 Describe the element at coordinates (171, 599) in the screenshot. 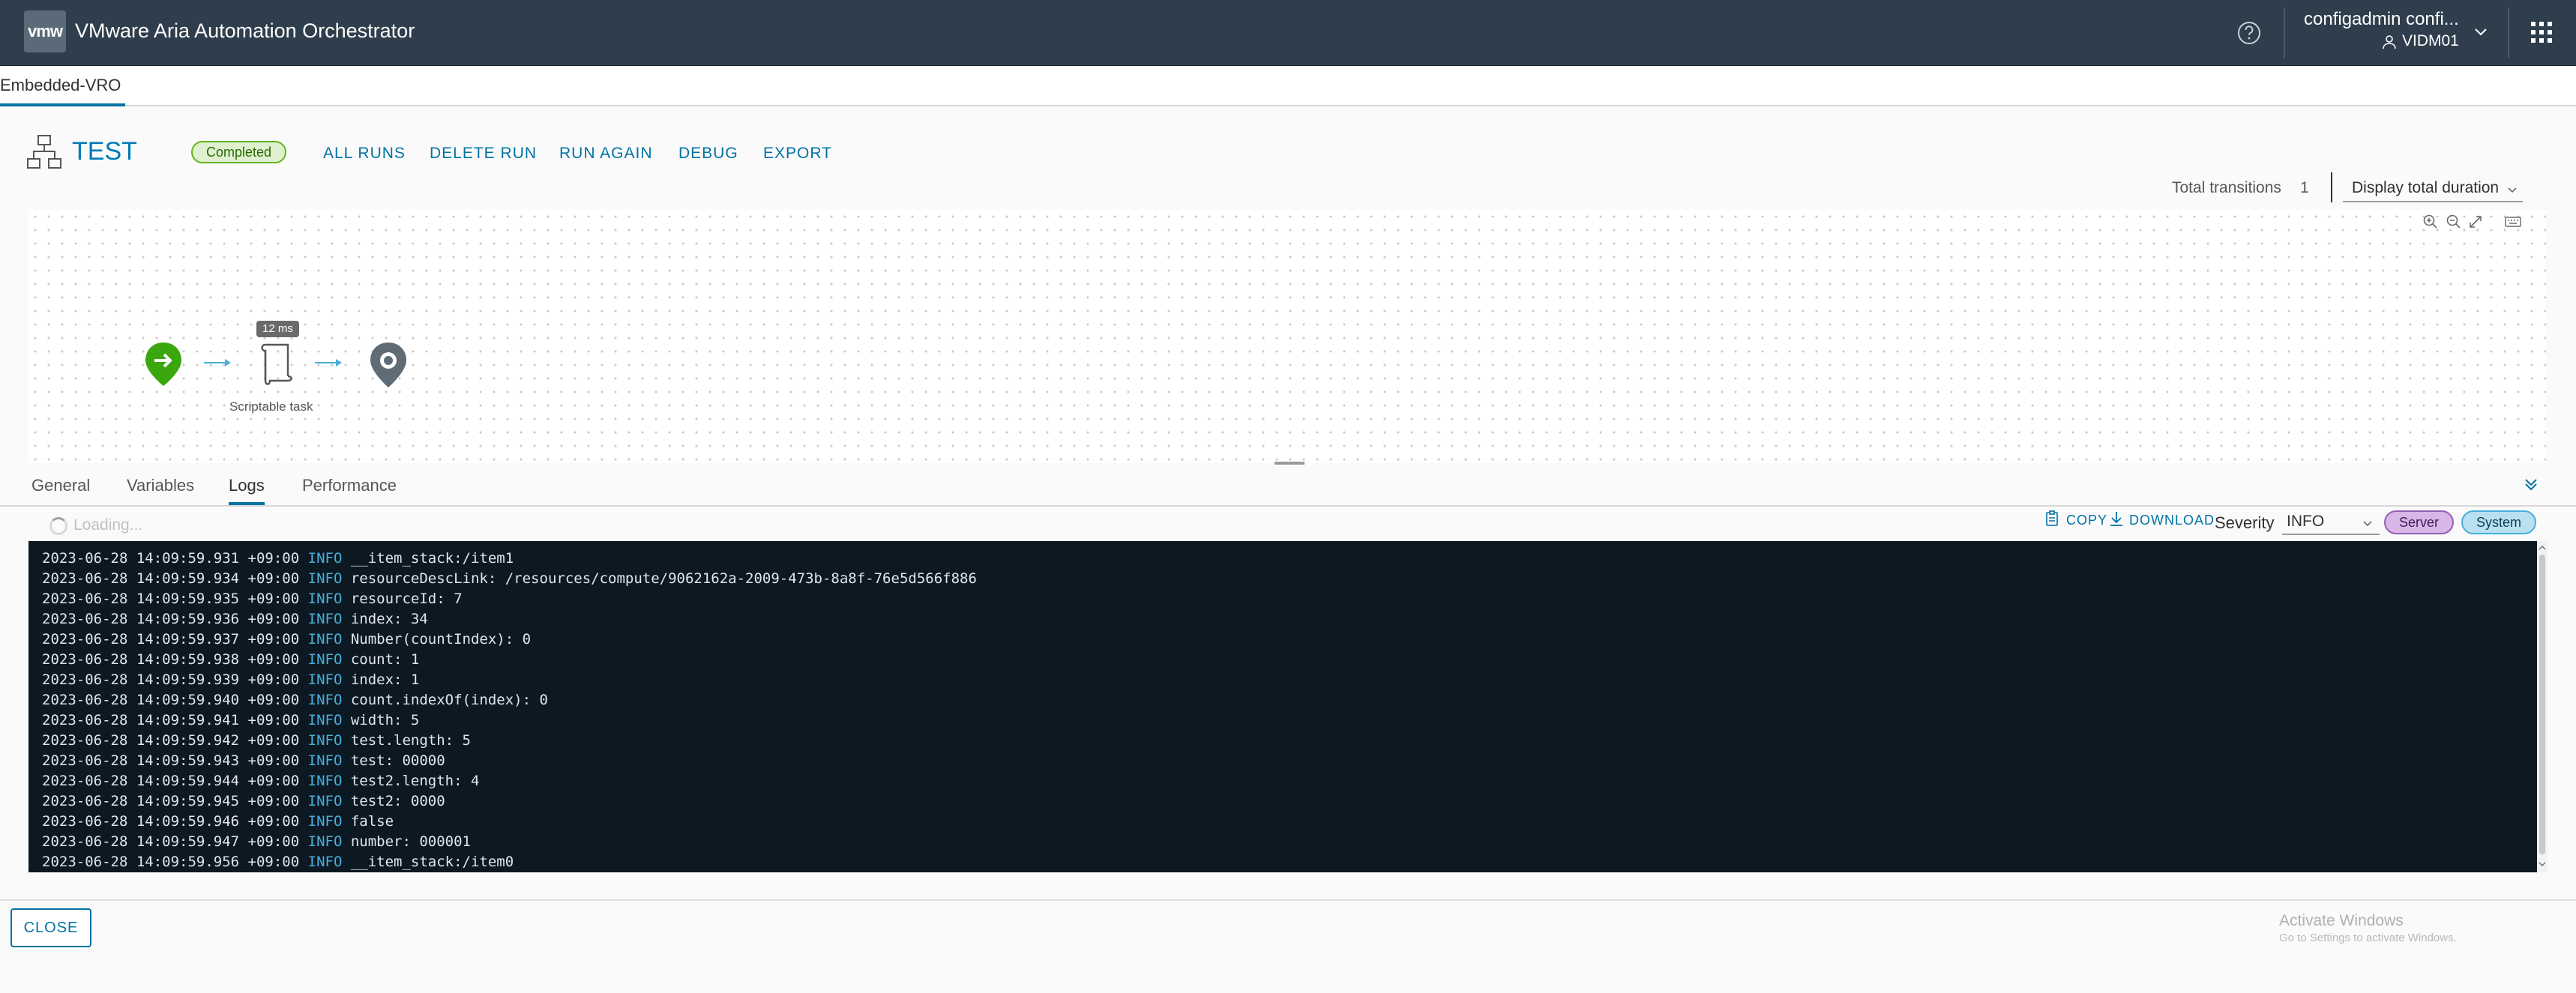

I see `log-timestamp: 2023-06-28 14:09:59.935 +09:00` at that location.